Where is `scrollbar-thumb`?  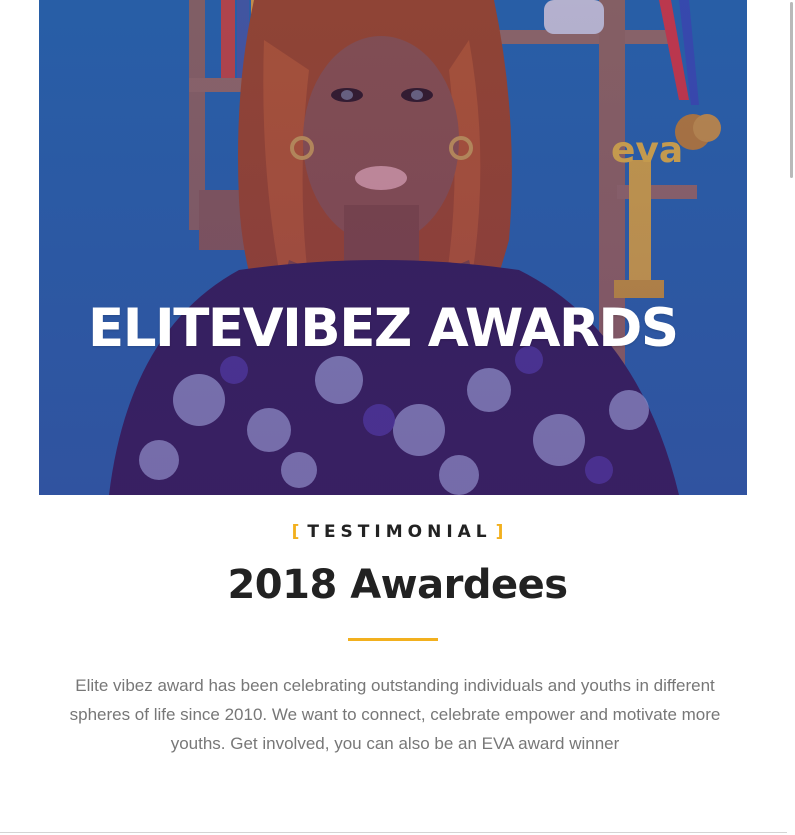 scrollbar-thumb is located at coordinates (791, 90).